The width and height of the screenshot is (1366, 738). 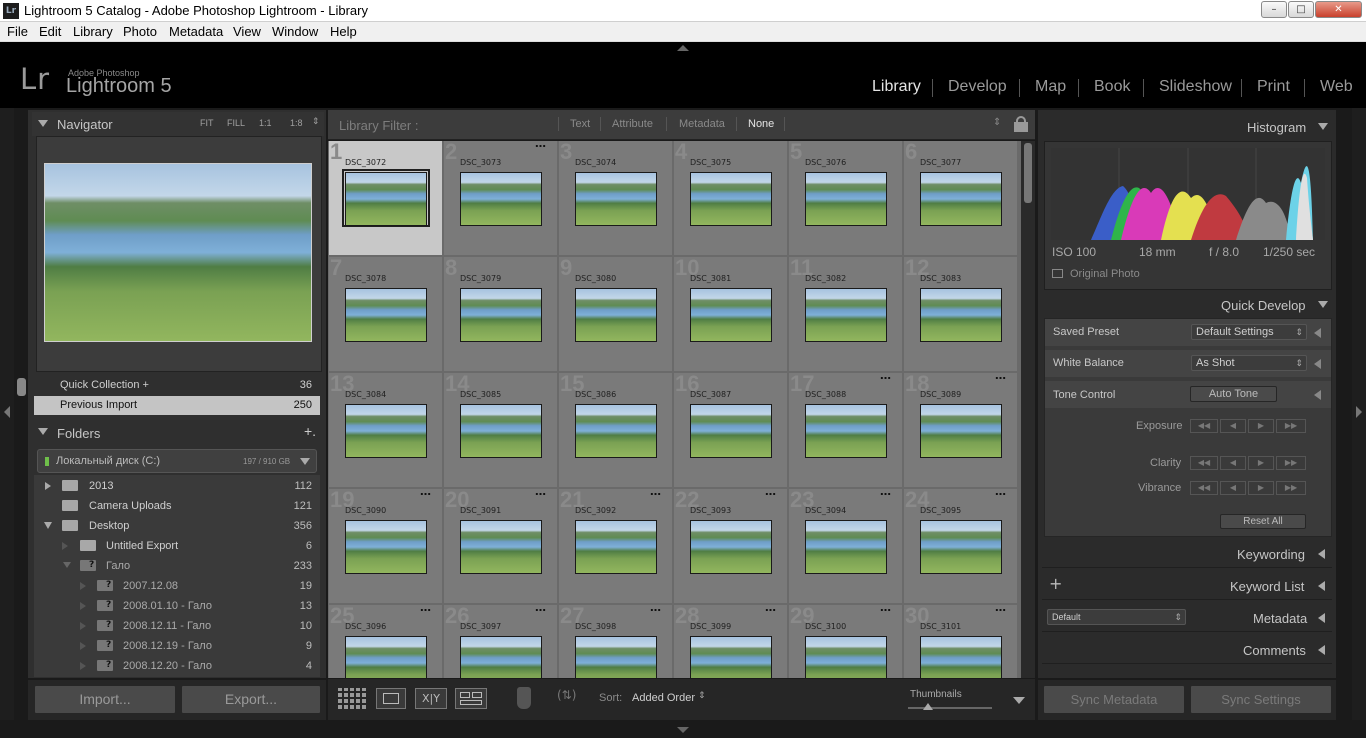 What do you see at coordinates (1249, 363) in the screenshot?
I see `white-balance-select: As Shot ⇕` at bounding box center [1249, 363].